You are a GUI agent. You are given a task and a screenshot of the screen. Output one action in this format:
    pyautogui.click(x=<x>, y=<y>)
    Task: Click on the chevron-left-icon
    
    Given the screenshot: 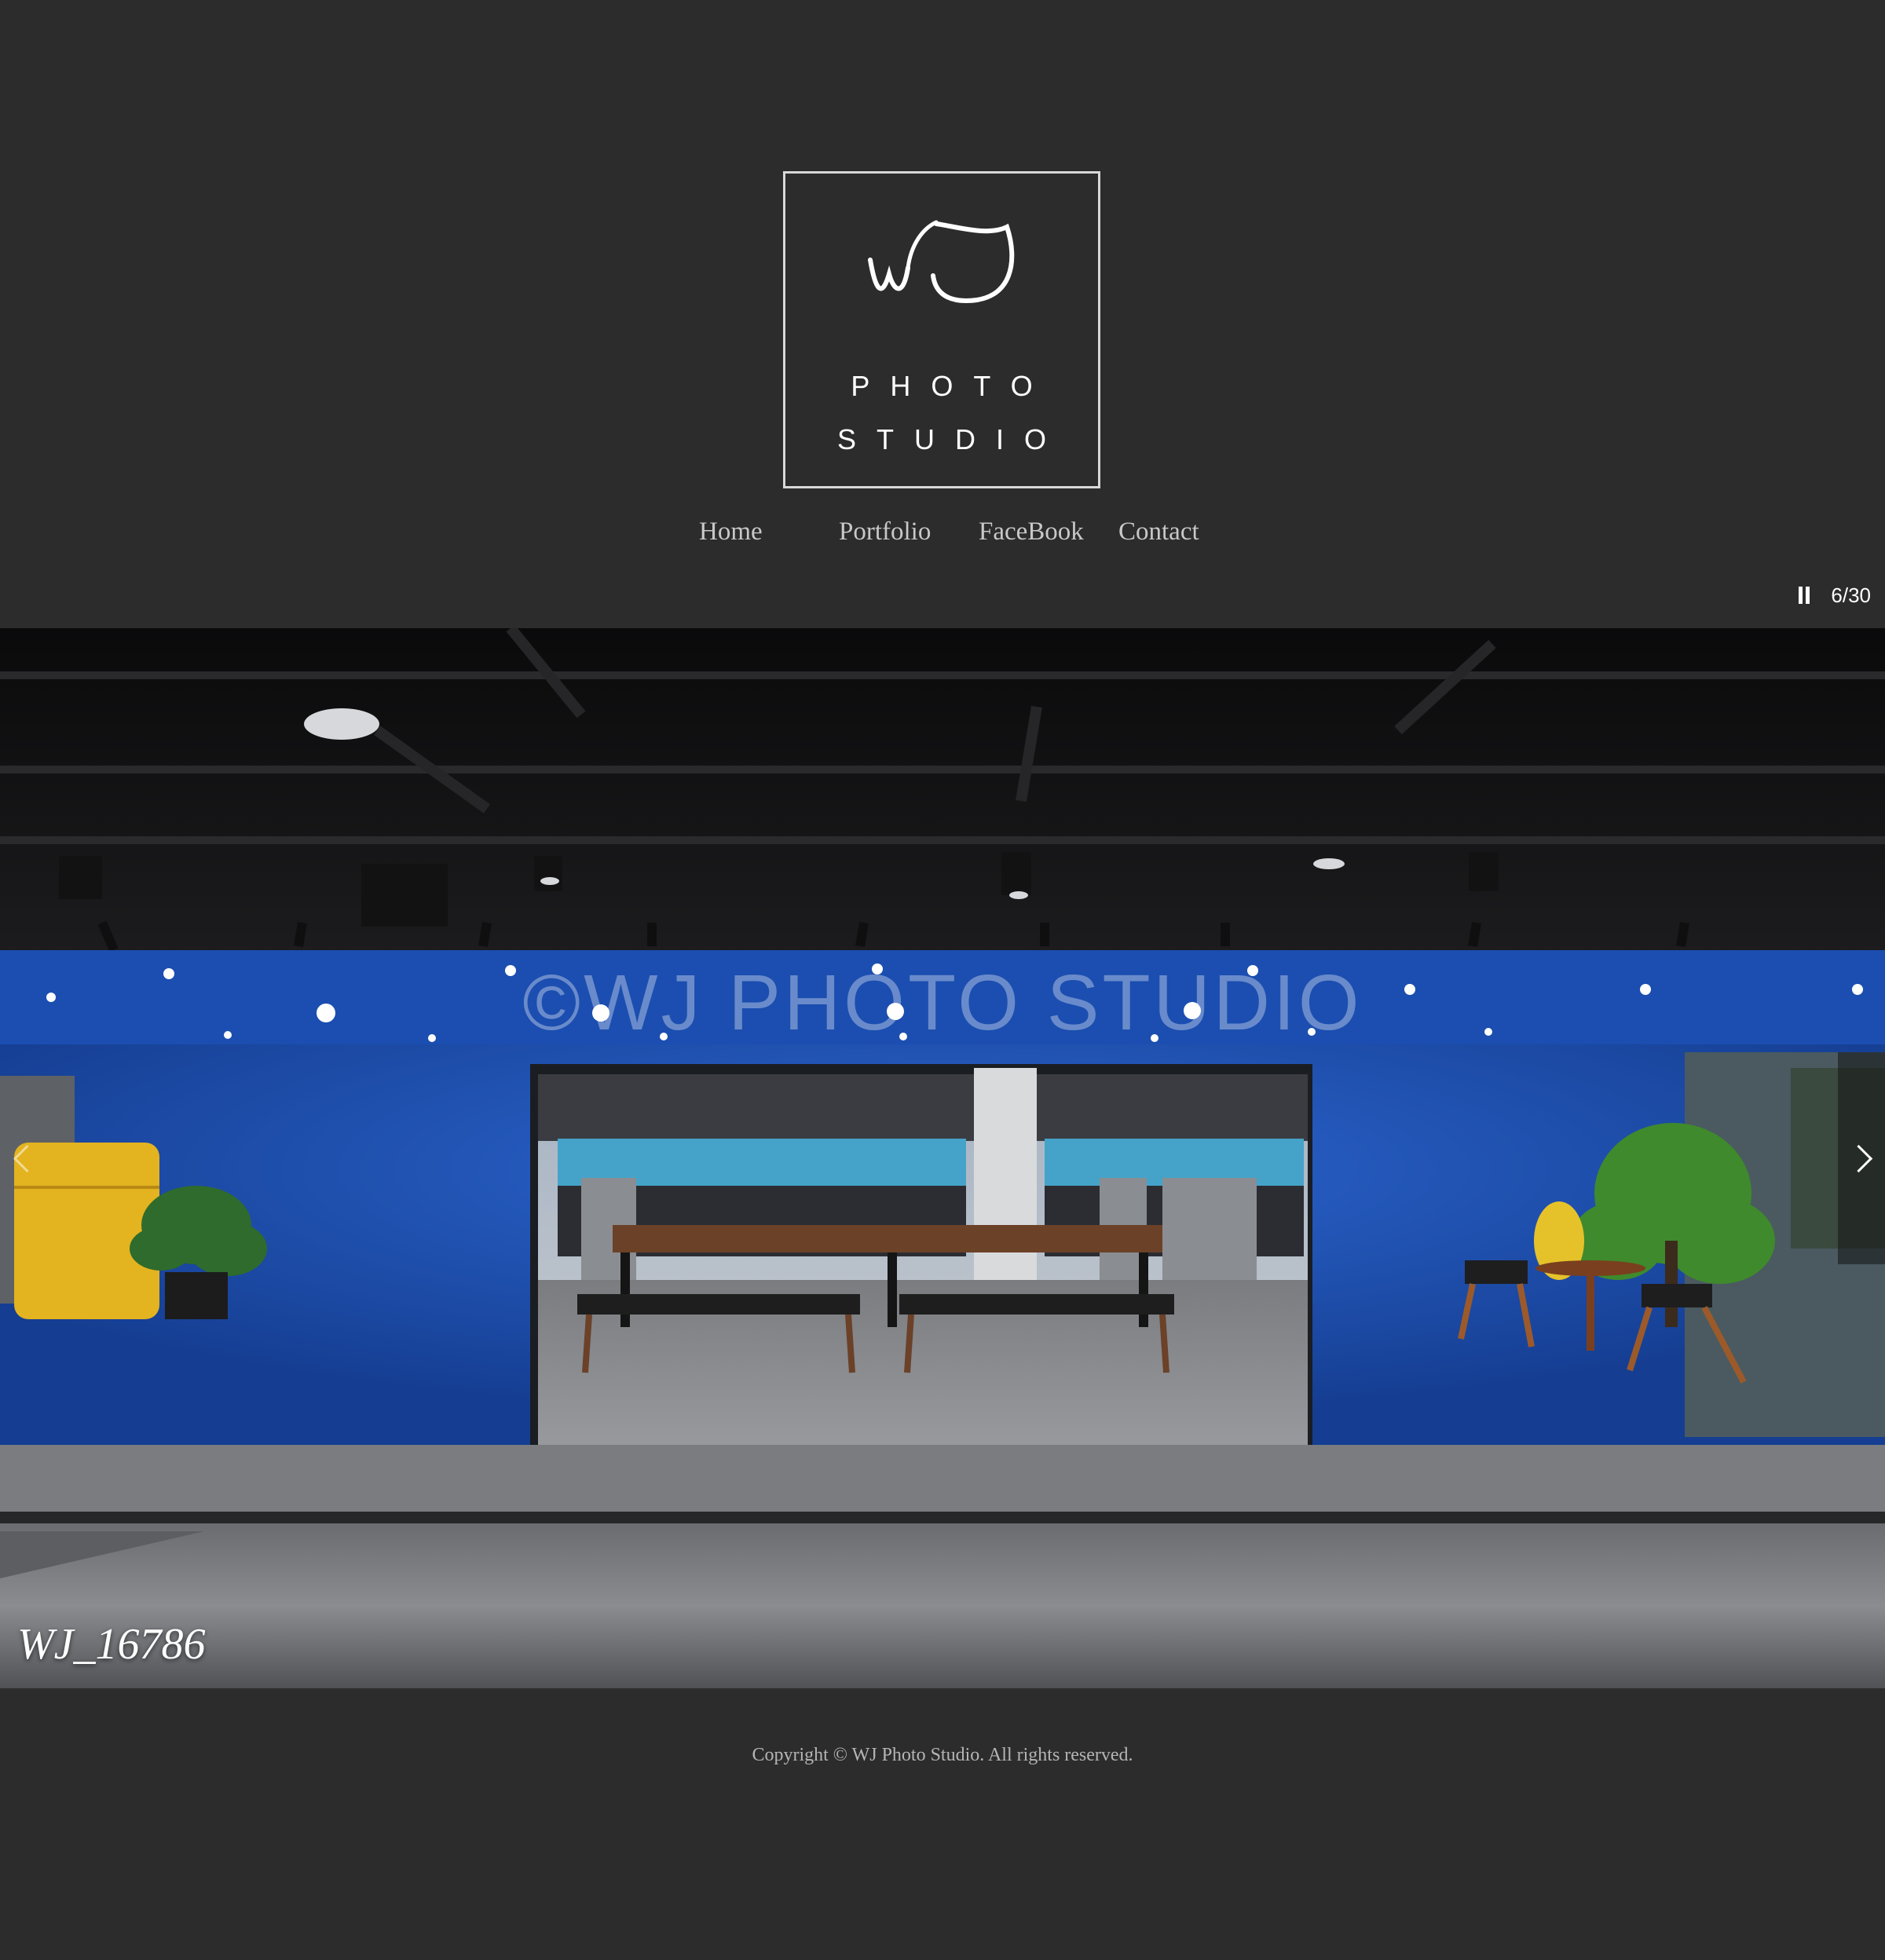 What is the action you would take?
    pyautogui.click(x=27, y=1158)
    